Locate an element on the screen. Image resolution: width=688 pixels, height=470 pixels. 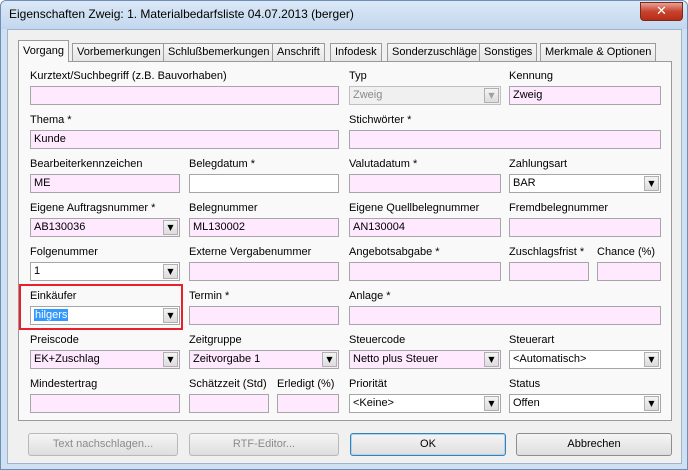
belegnummer-label: Belegnummer is located at coordinates (223, 208).